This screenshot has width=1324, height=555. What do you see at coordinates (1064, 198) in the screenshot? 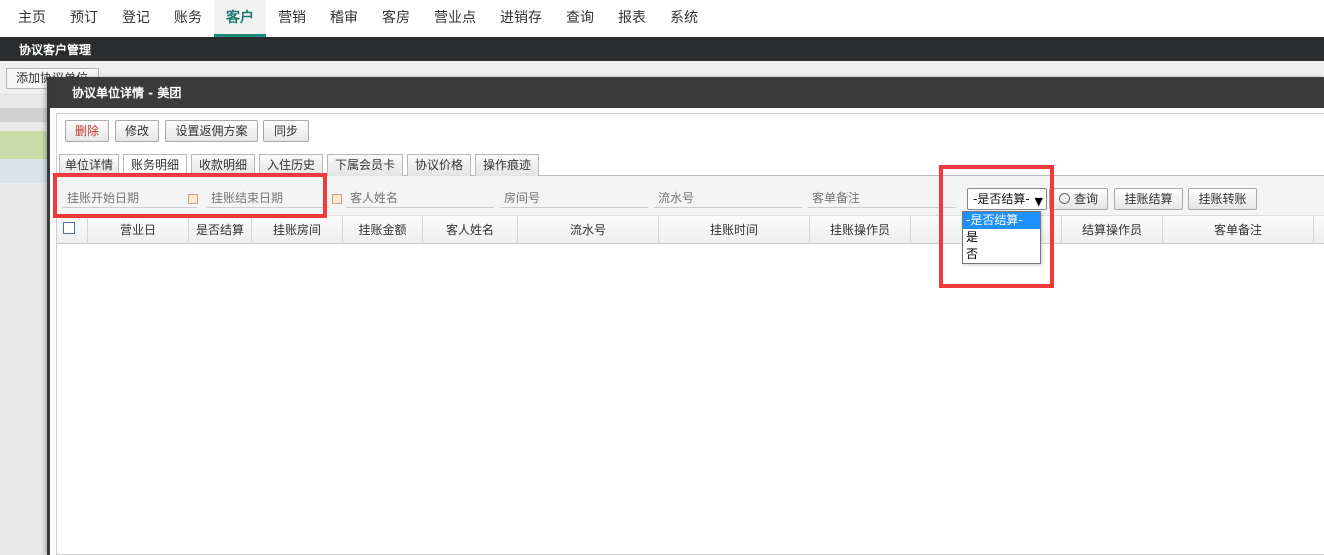
I see `search-icon` at bounding box center [1064, 198].